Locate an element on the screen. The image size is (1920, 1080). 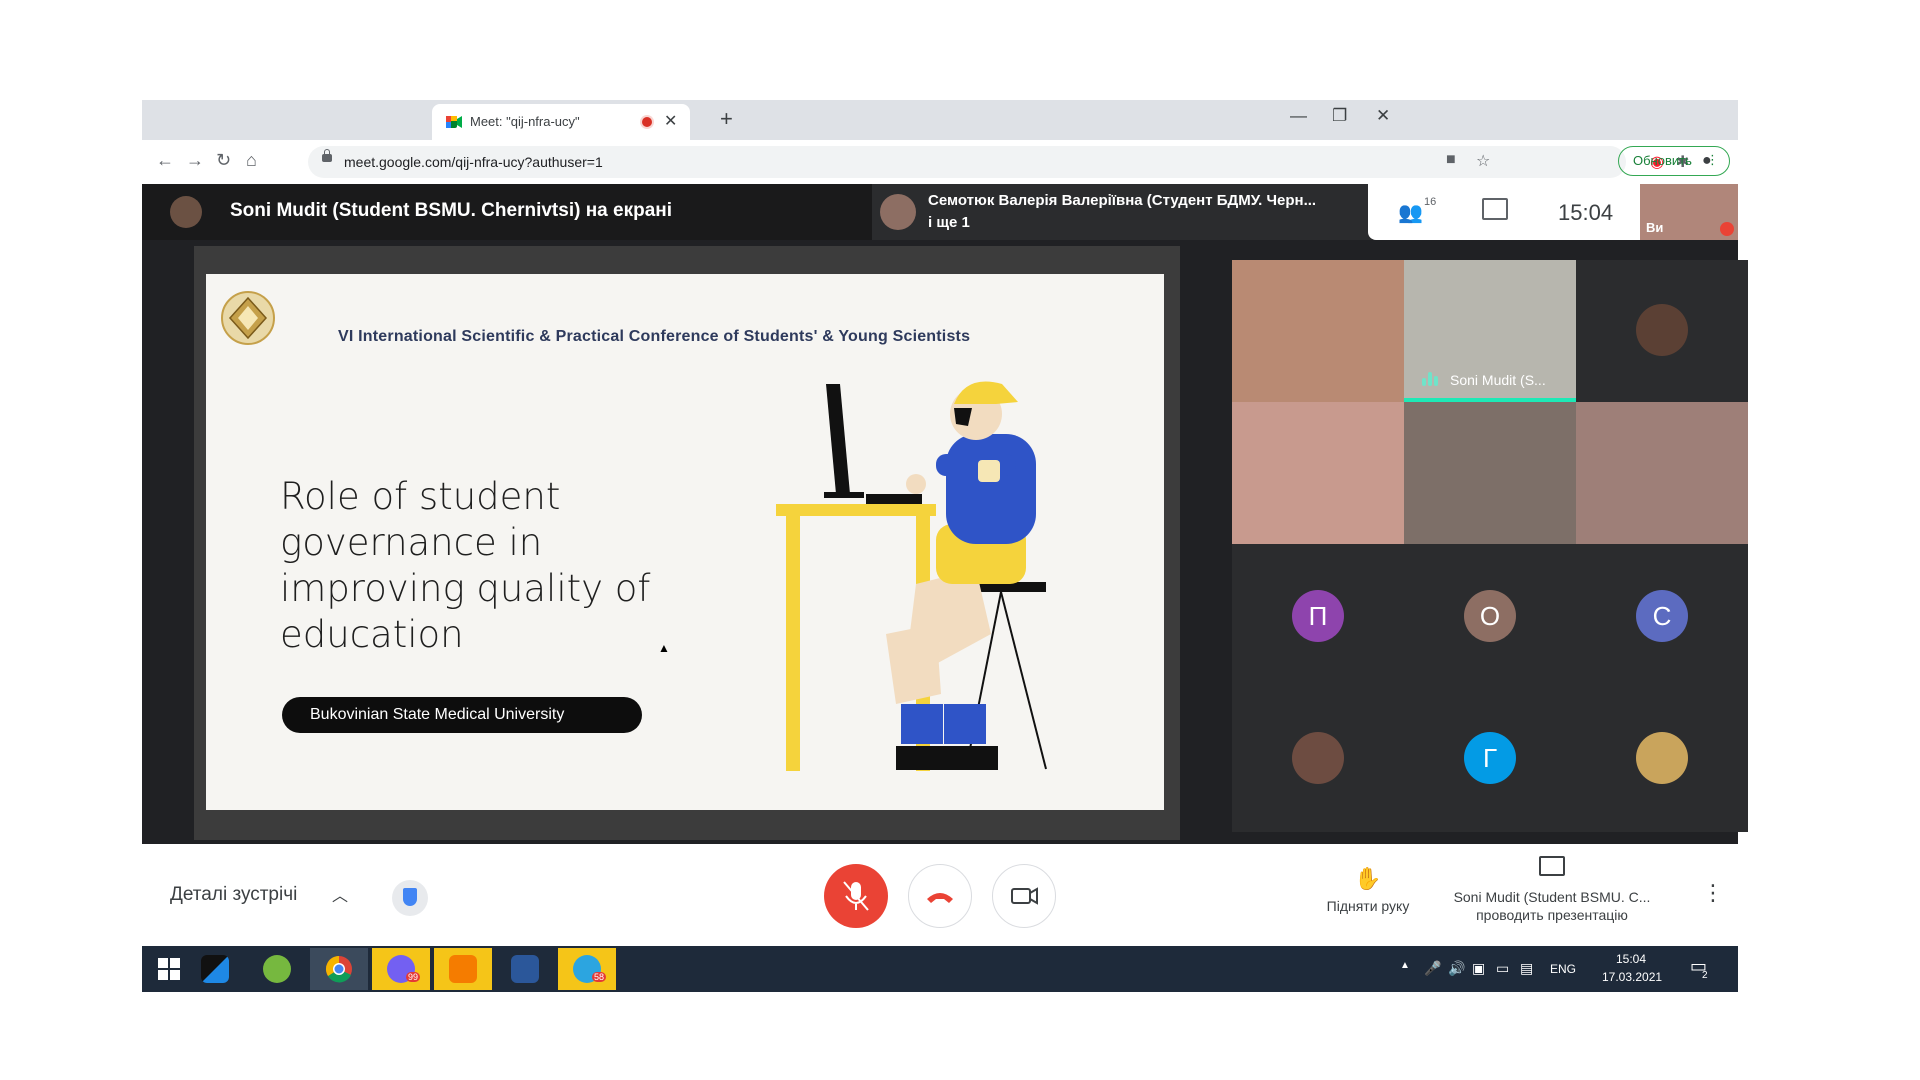
tray-time: 15:04 is located at coordinates (1631, 959).